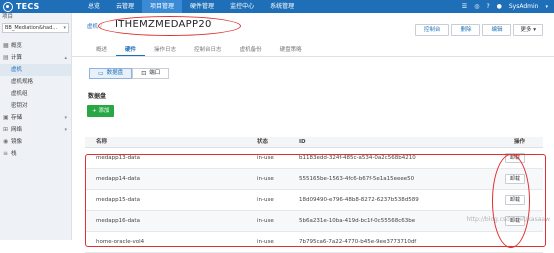 Image resolution: width=554 pixels, height=253 pixels. I want to click on sidebar-item-label: 存储, so click(17, 118).